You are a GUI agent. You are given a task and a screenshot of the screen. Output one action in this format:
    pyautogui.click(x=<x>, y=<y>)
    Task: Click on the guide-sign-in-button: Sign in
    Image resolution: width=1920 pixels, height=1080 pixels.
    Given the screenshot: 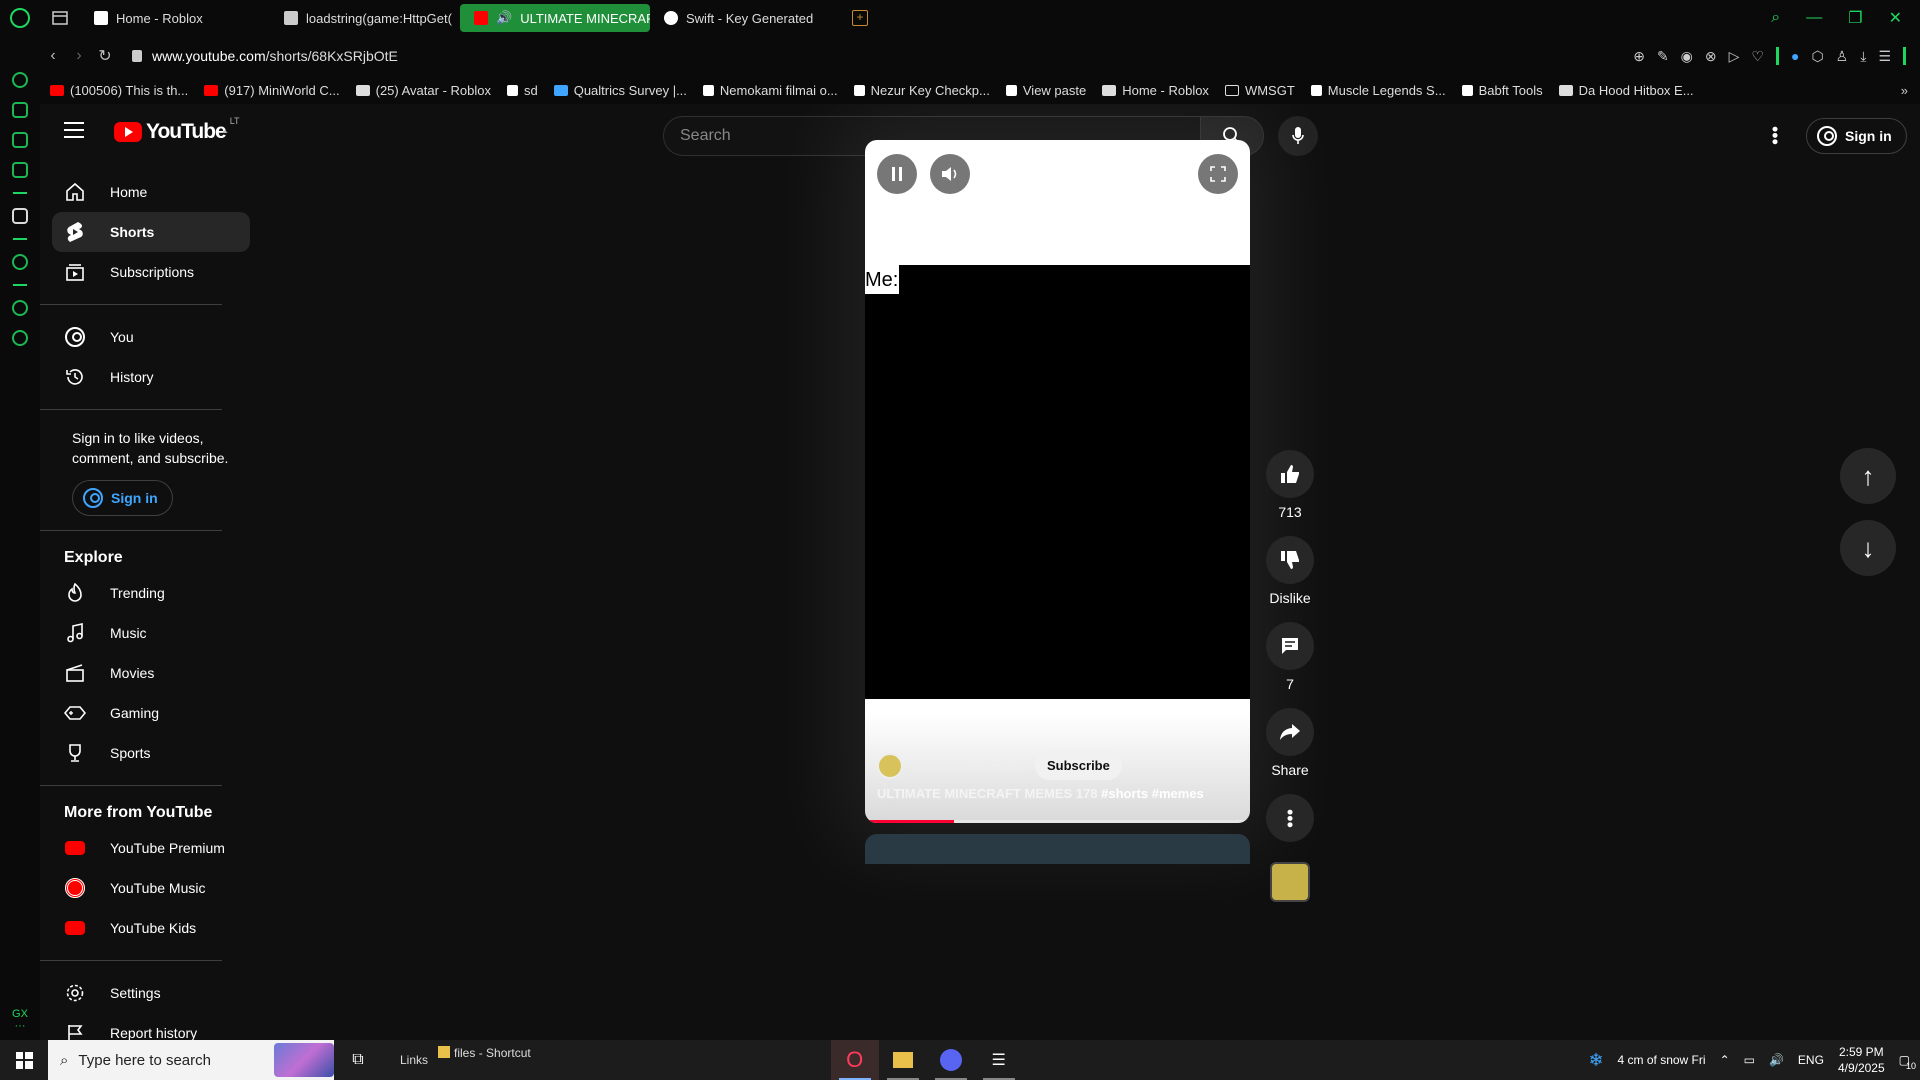 What is the action you would take?
    pyautogui.click(x=122, y=498)
    